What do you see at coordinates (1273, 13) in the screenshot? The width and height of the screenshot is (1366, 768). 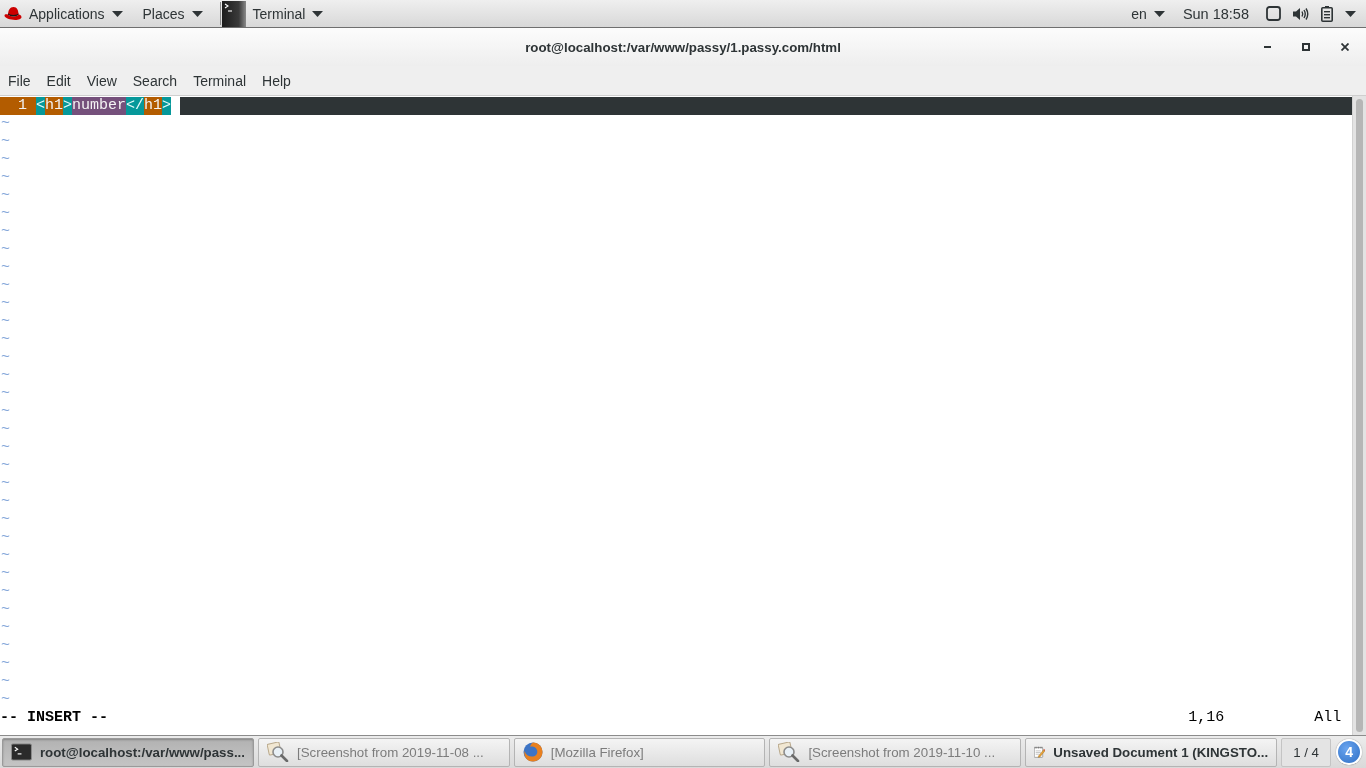 I see `rounded-square-icon` at bounding box center [1273, 13].